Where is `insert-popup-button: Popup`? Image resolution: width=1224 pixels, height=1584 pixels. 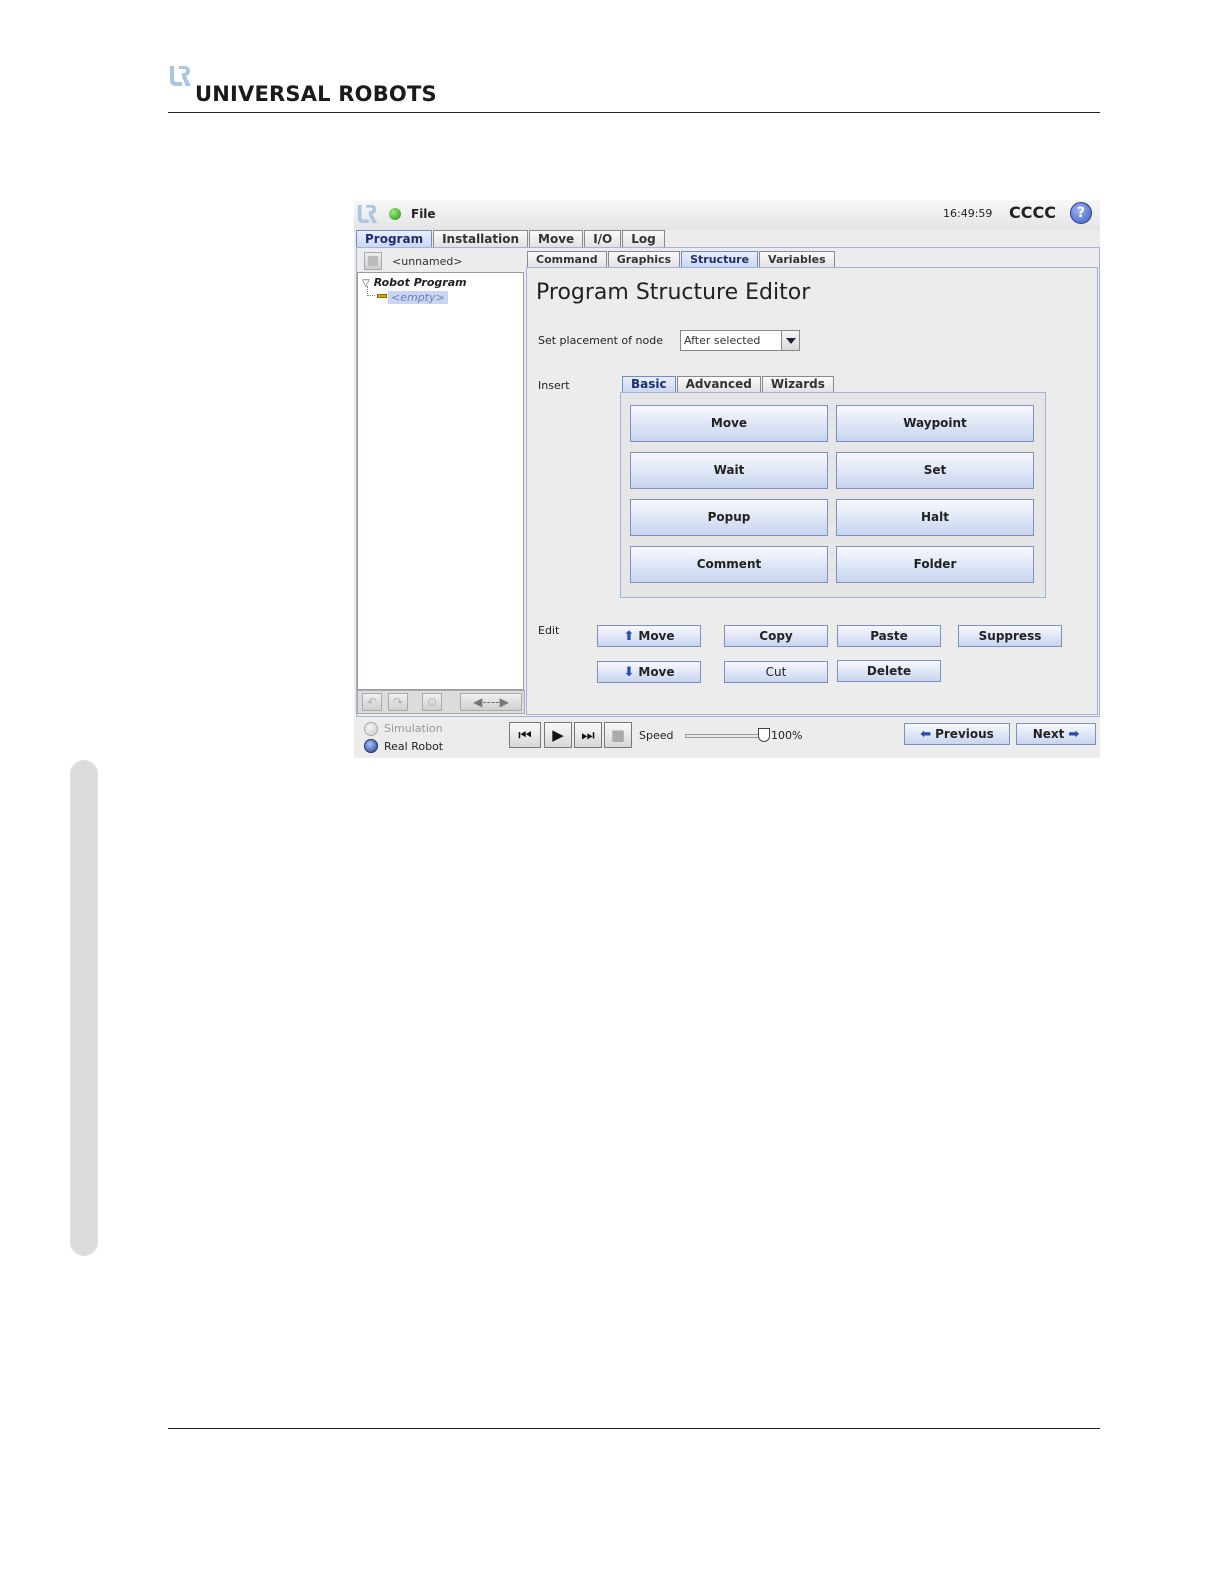 insert-popup-button: Popup is located at coordinates (729, 517).